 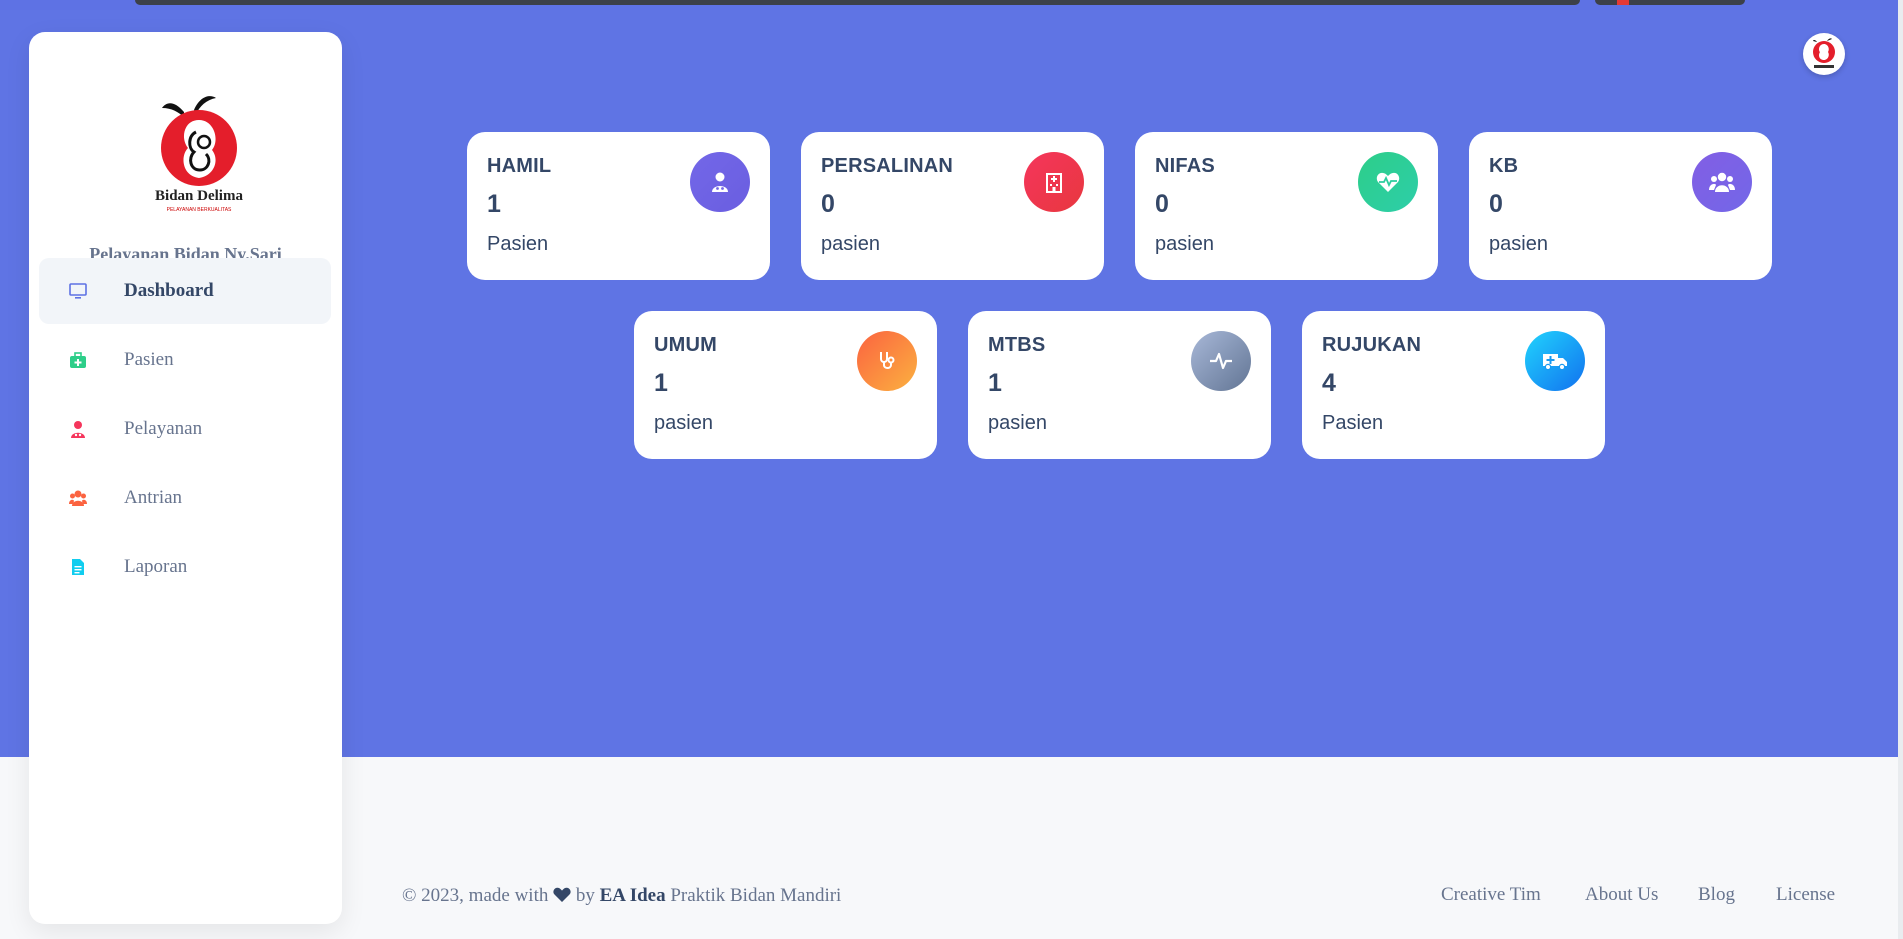 I want to click on by-text: by, so click(x=585, y=895).